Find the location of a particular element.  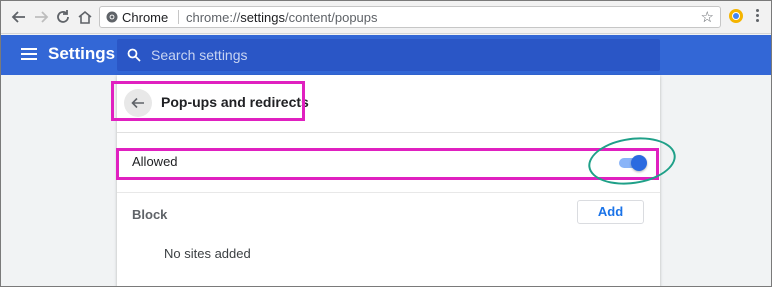

url-prefix: chrome:// is located at coordinates (213, 17).